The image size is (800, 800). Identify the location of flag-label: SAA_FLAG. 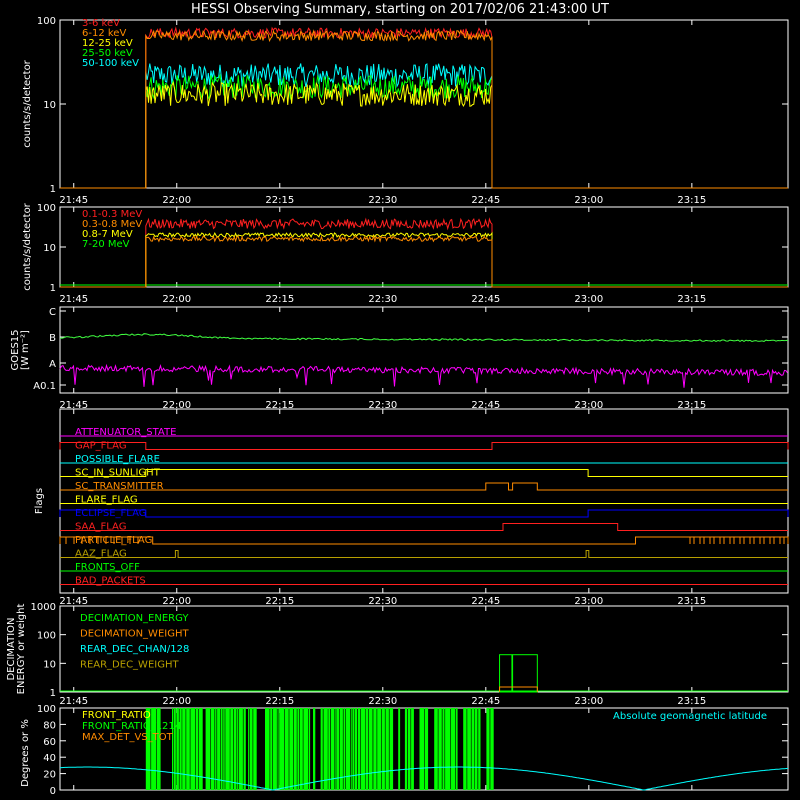
(100, 527).